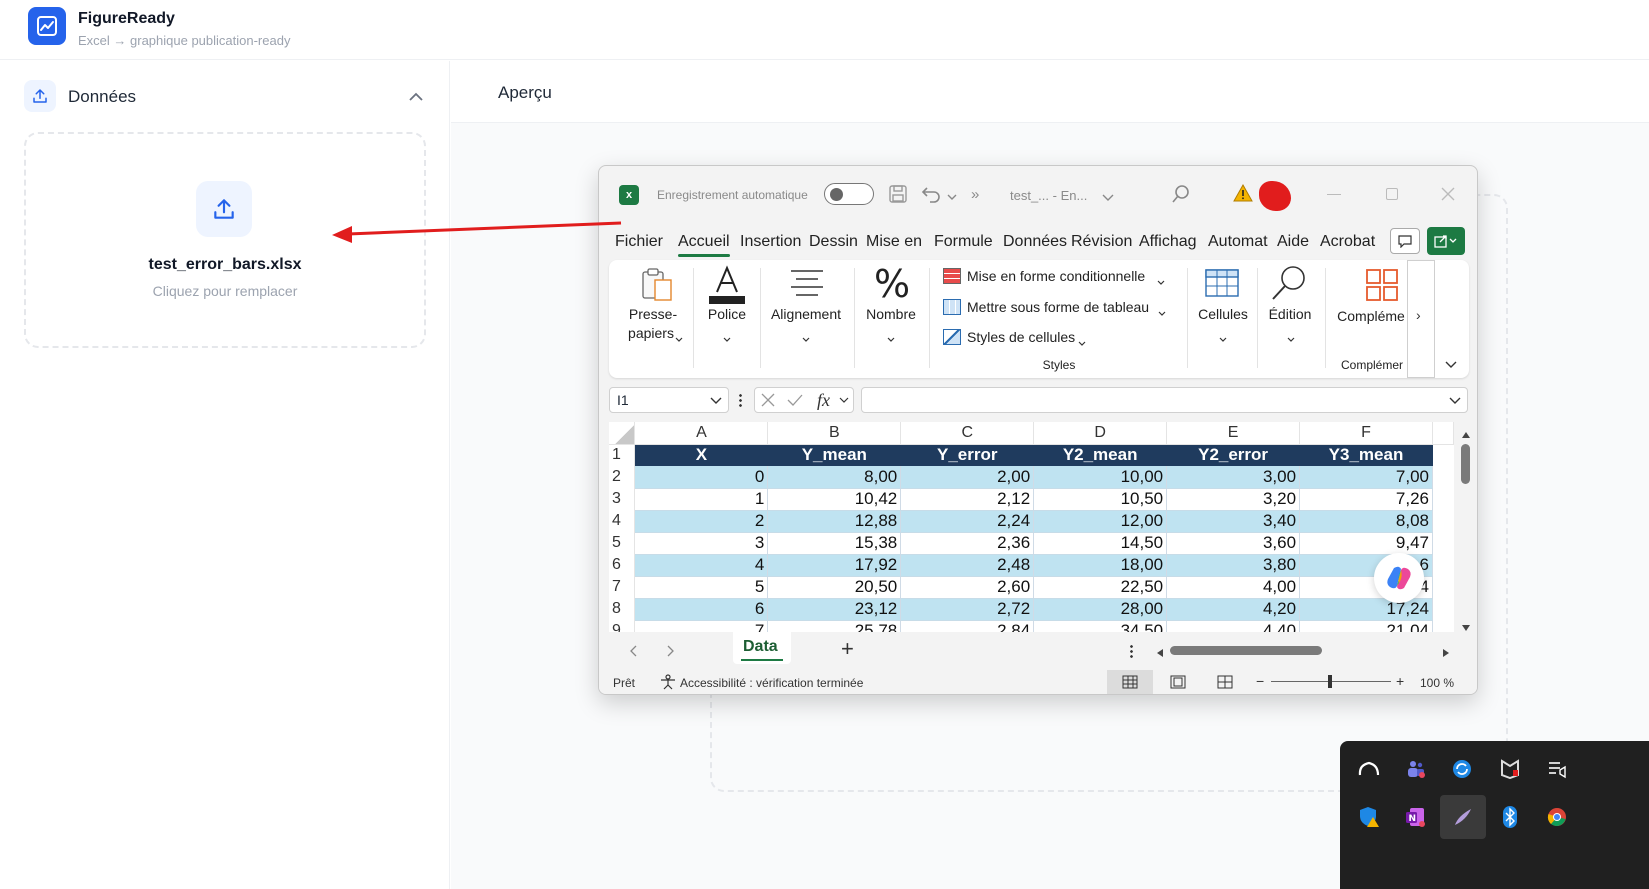  I want to click on sync-icon, so click(1462, 769).